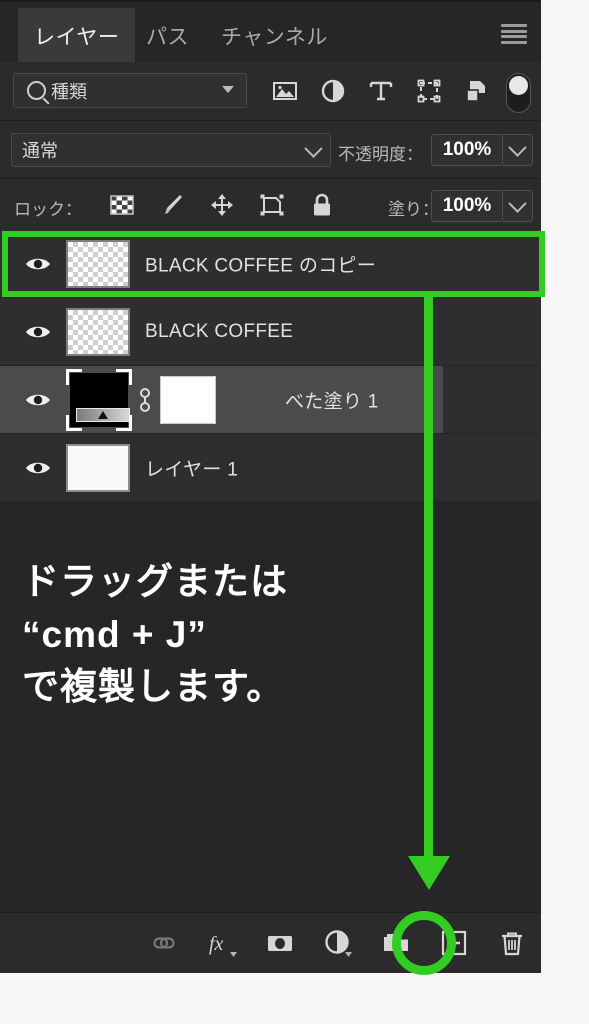 The width and height of the screenshot is (589, 1024). What do you see at coordinates (219, 332) in the screenshot?
I see `layer-name: BLACK COFFEE` at bounding box center [219, 332].